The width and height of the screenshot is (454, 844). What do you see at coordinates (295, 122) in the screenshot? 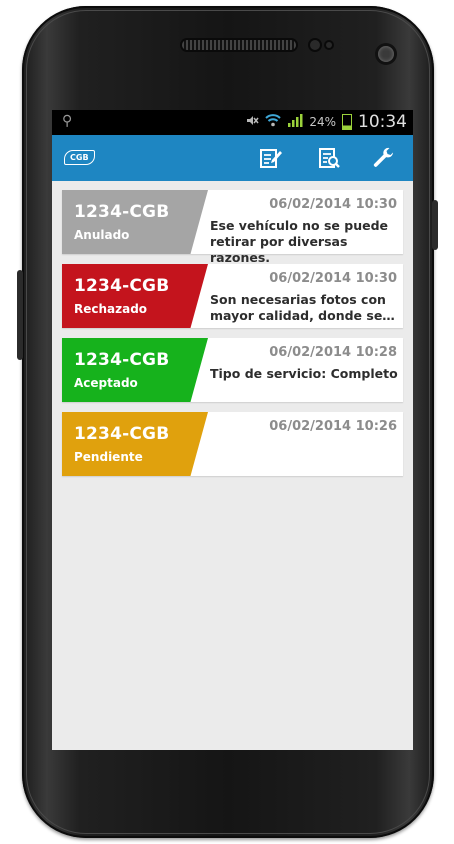
I see `signal-icon` at bounding box center [295, 122].